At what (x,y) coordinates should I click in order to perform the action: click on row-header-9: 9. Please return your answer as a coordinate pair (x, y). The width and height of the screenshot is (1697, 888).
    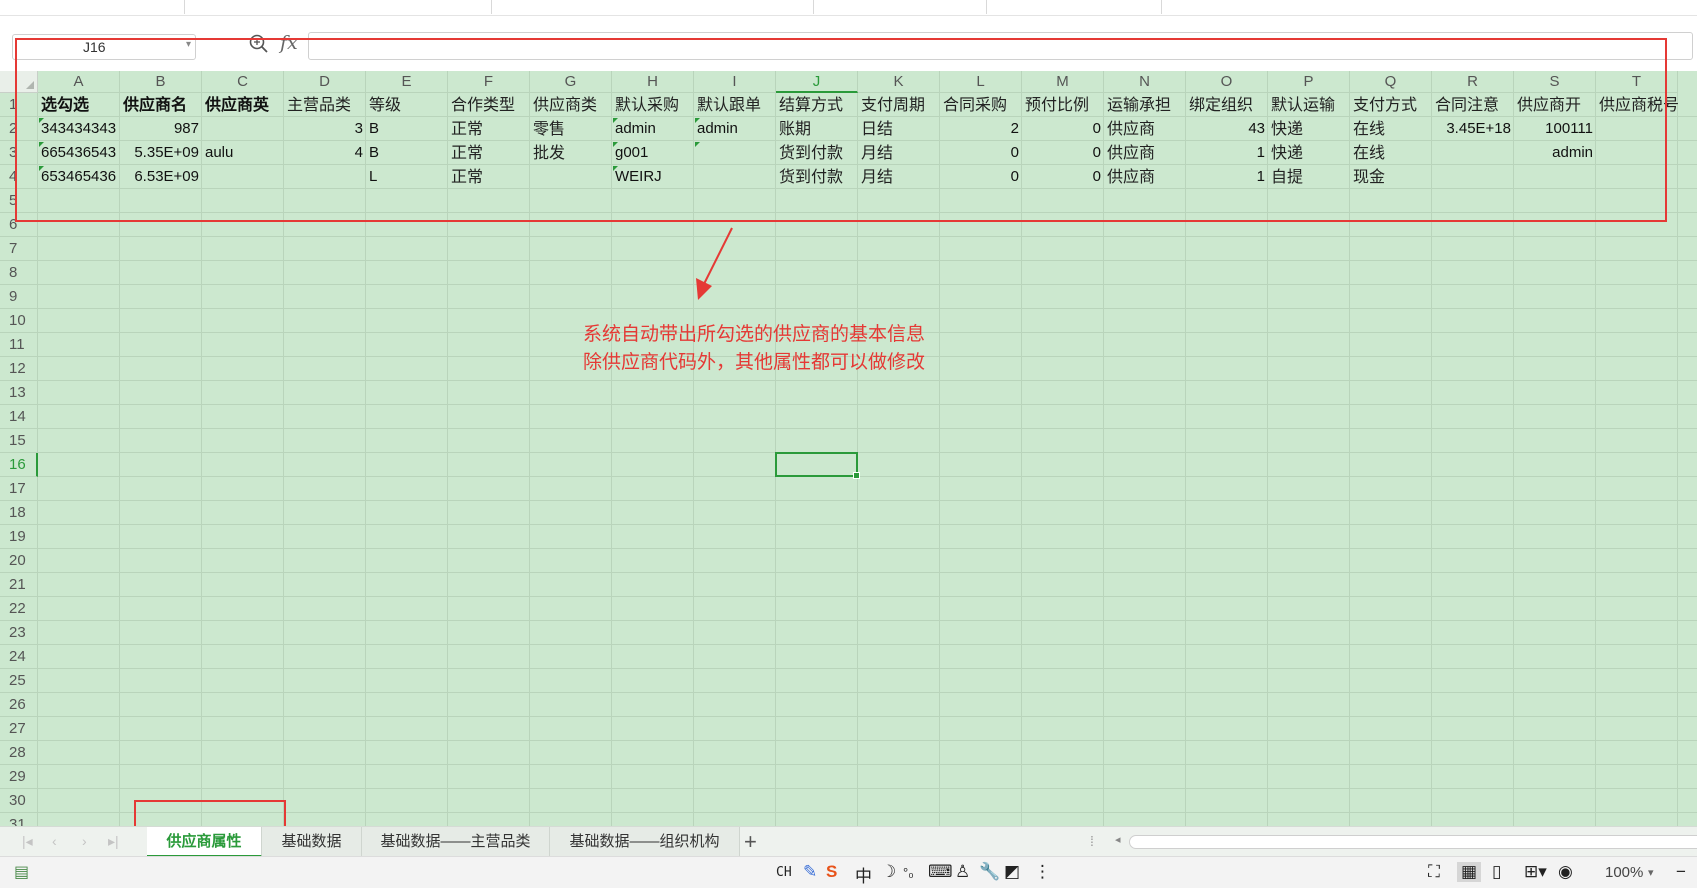
    Looking at the image, I should click on (19, 297).